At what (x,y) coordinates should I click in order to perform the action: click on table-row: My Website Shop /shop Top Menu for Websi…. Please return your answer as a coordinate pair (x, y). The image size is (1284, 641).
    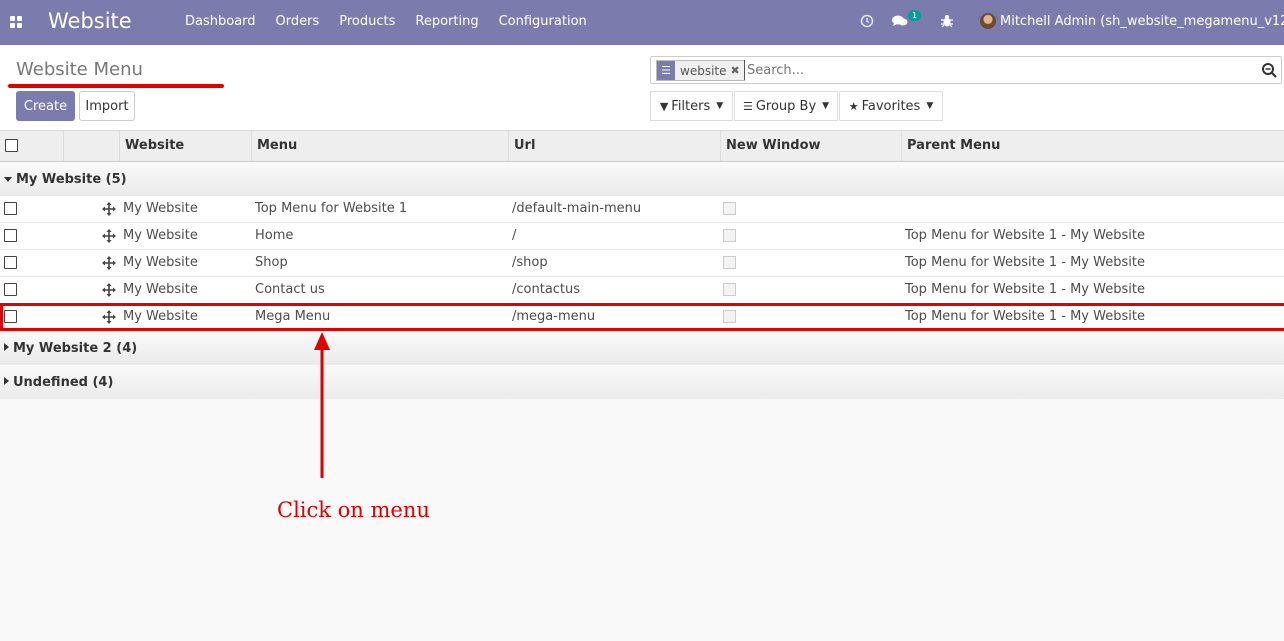
    Looking at the image, I should click on (642, 263).